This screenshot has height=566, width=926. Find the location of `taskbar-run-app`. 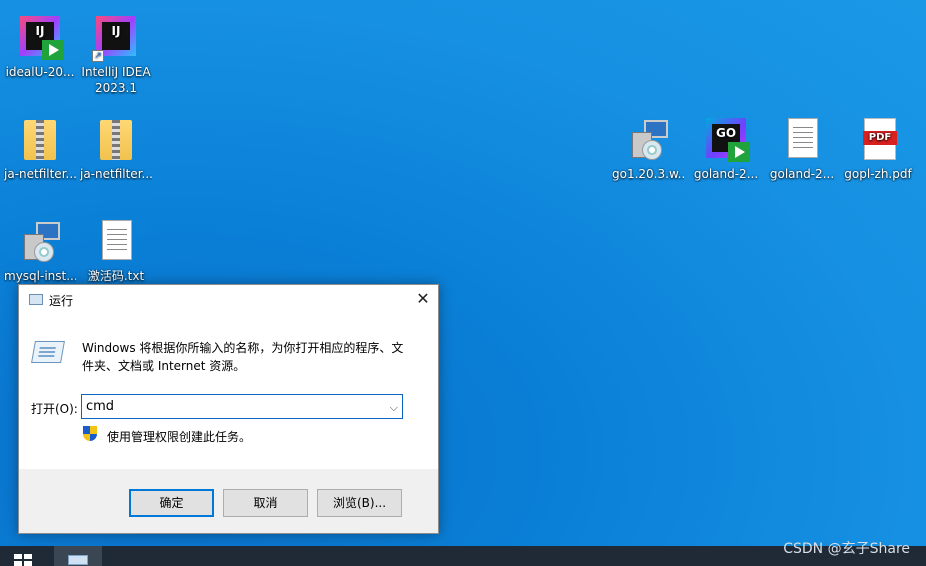

taskbar-run-app is located at coordinates (78, 556).